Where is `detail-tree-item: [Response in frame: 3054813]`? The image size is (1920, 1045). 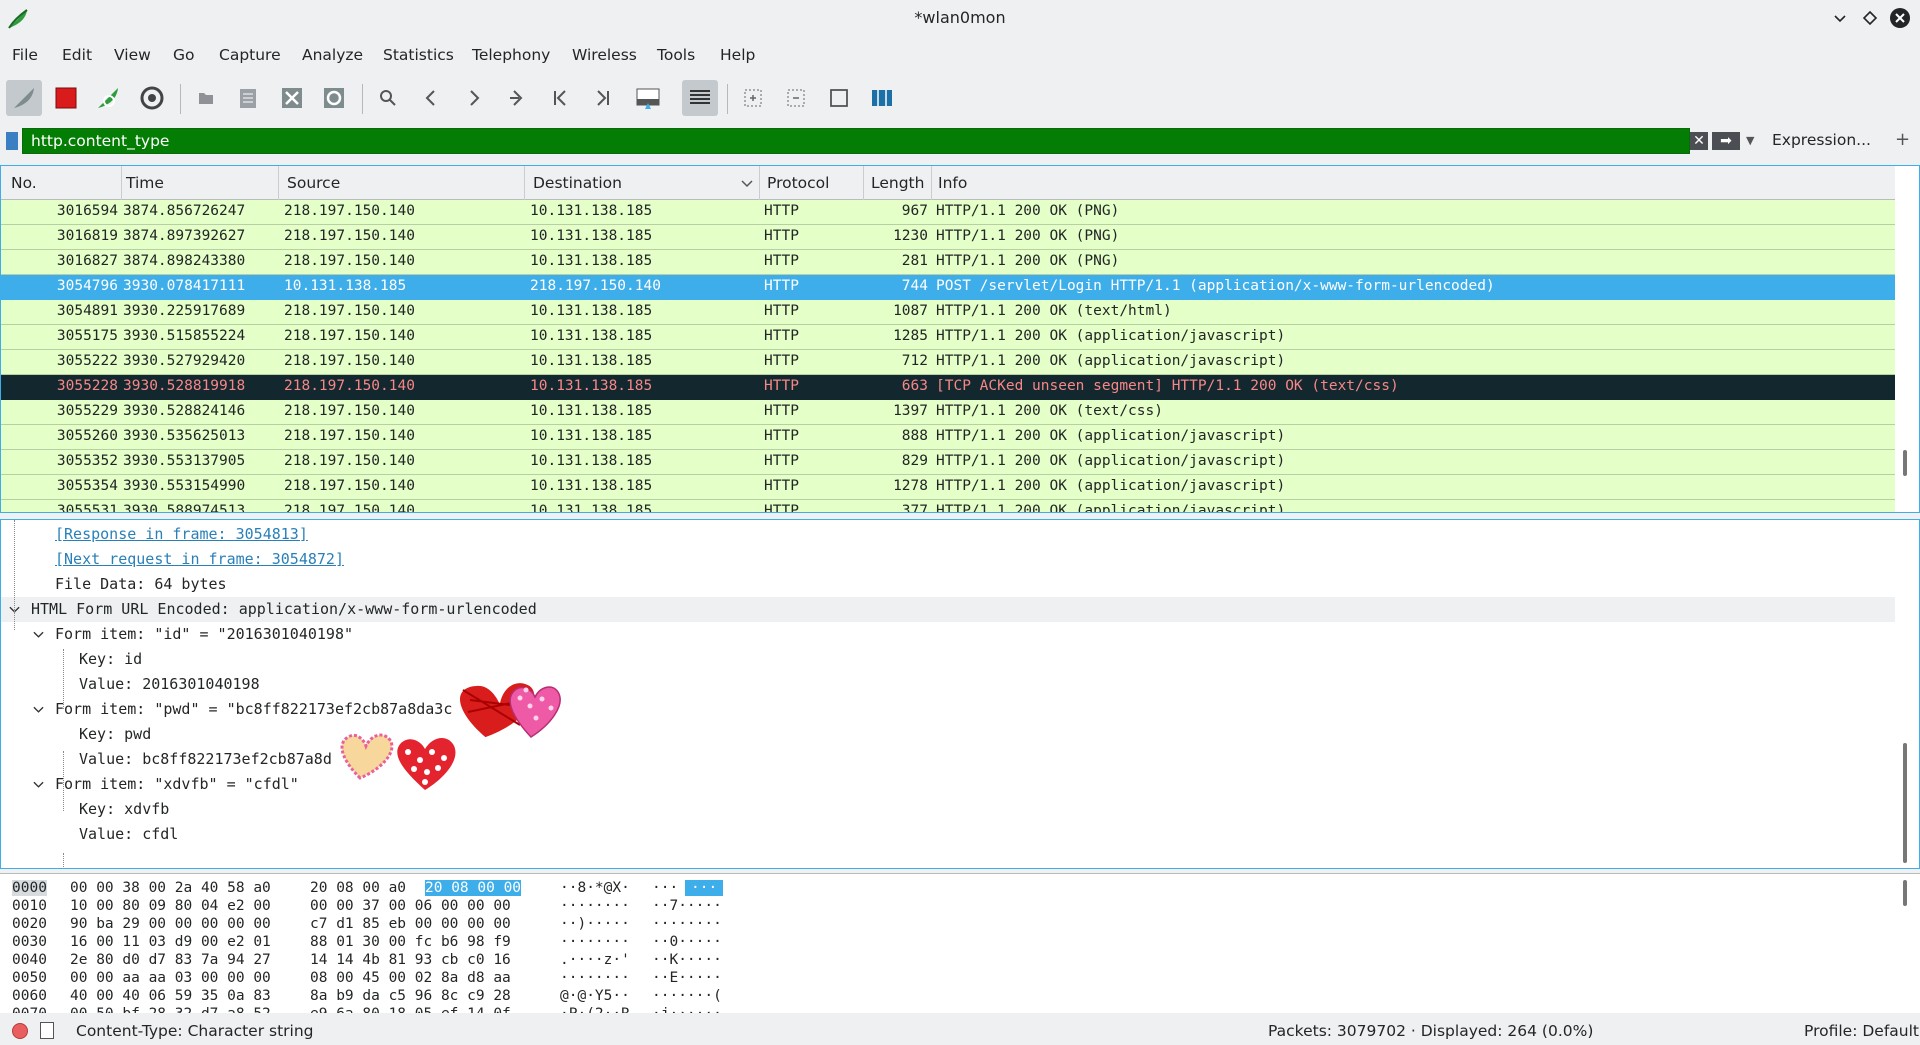
detail-tree-item: [Response in frame: 3054813] is located at coordinates (948, 534).